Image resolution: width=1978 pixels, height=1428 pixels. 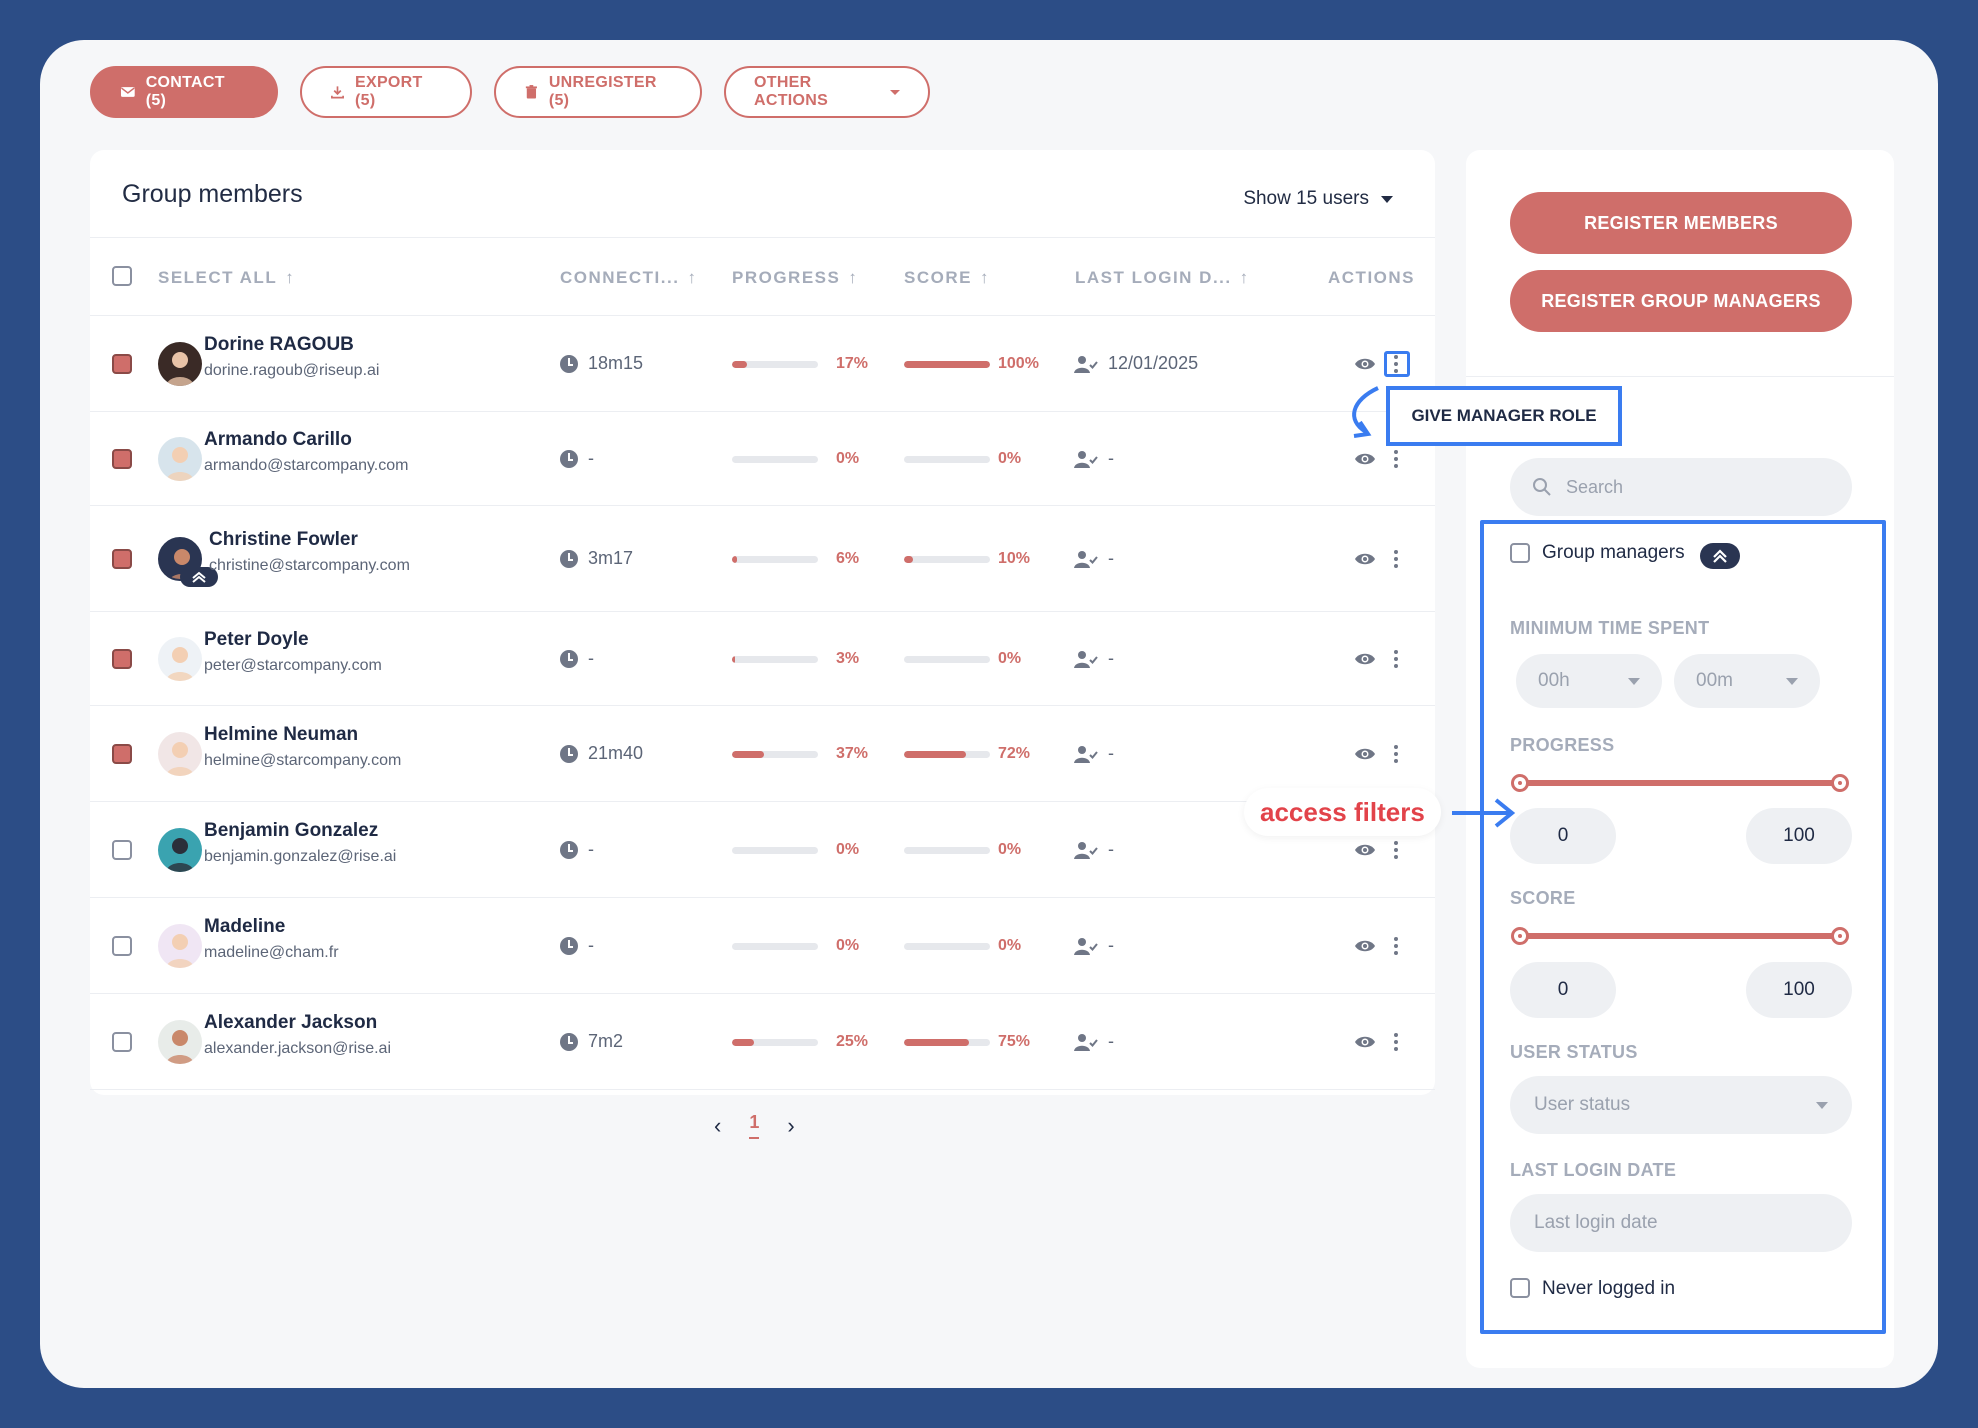 I want to click on select-all-header: SELECT ALL ↑, so click(x=226, y=278).